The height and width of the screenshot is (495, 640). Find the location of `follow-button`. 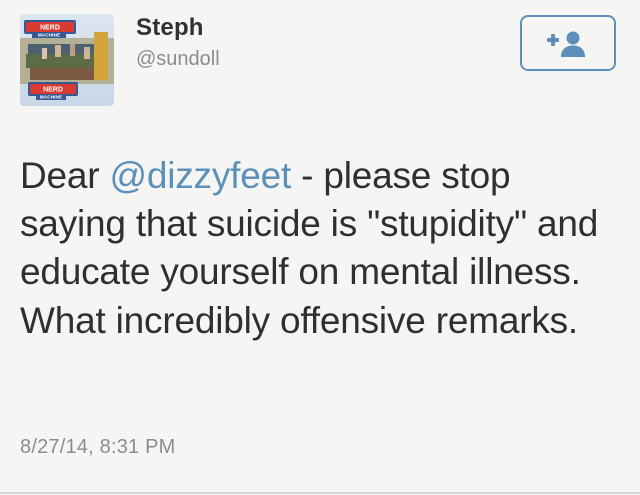

follow-button is located at coordinates (568, 43).